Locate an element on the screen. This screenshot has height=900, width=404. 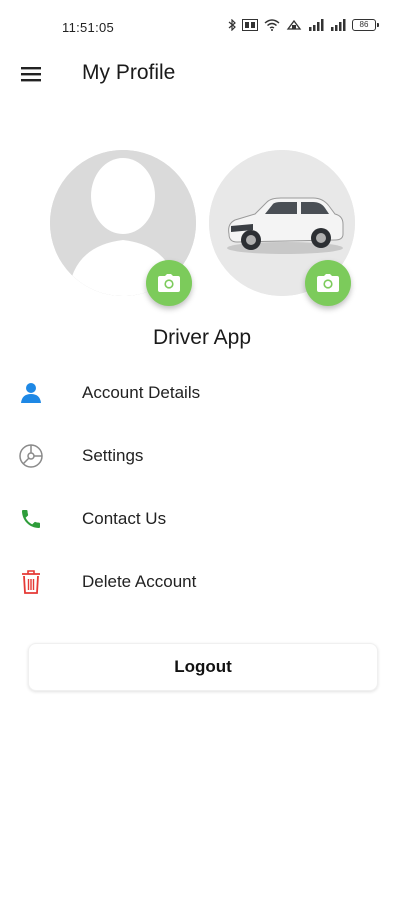
bluetooth-icon is located at coordinates (232, 25).